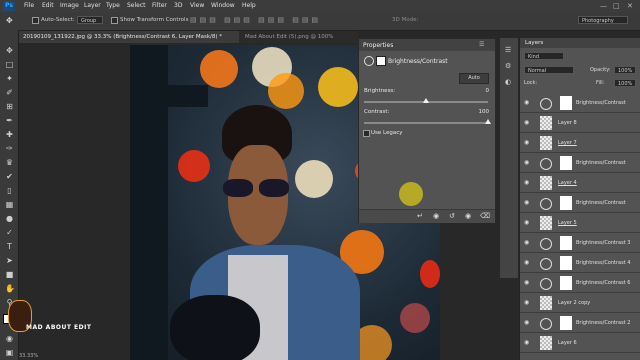 This screenshot has width=640, height=360. I want to click on pen-tool-icon: ✓, so click(9, 232).